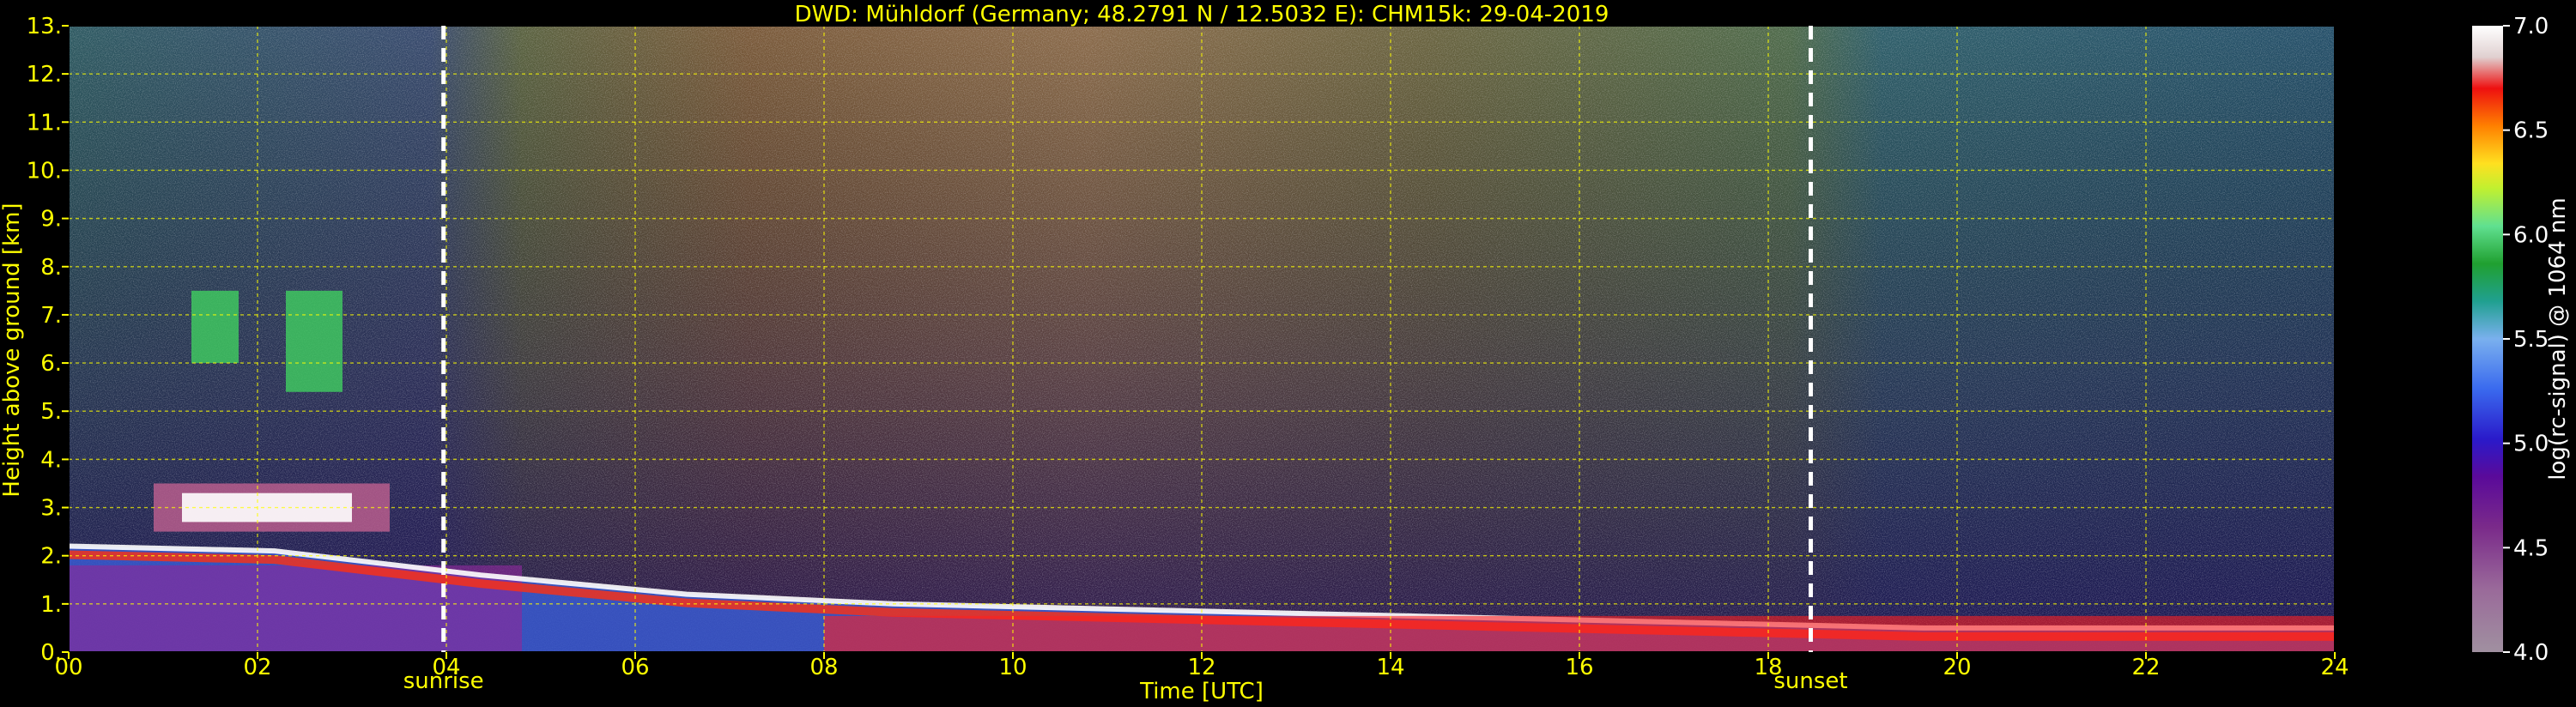 The image size is (2576, 707). Describe the element at coordinates (44, 75) in the screenshot. I see `y-tick-label: 12.` at that location.